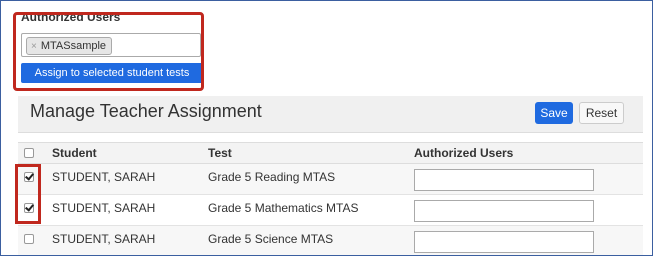  What do you see at coordinates (305, 210) in the screenshot?
I see `test-cell: Grade 5 Mathematics MTAS` at bounding box center [305, 210].